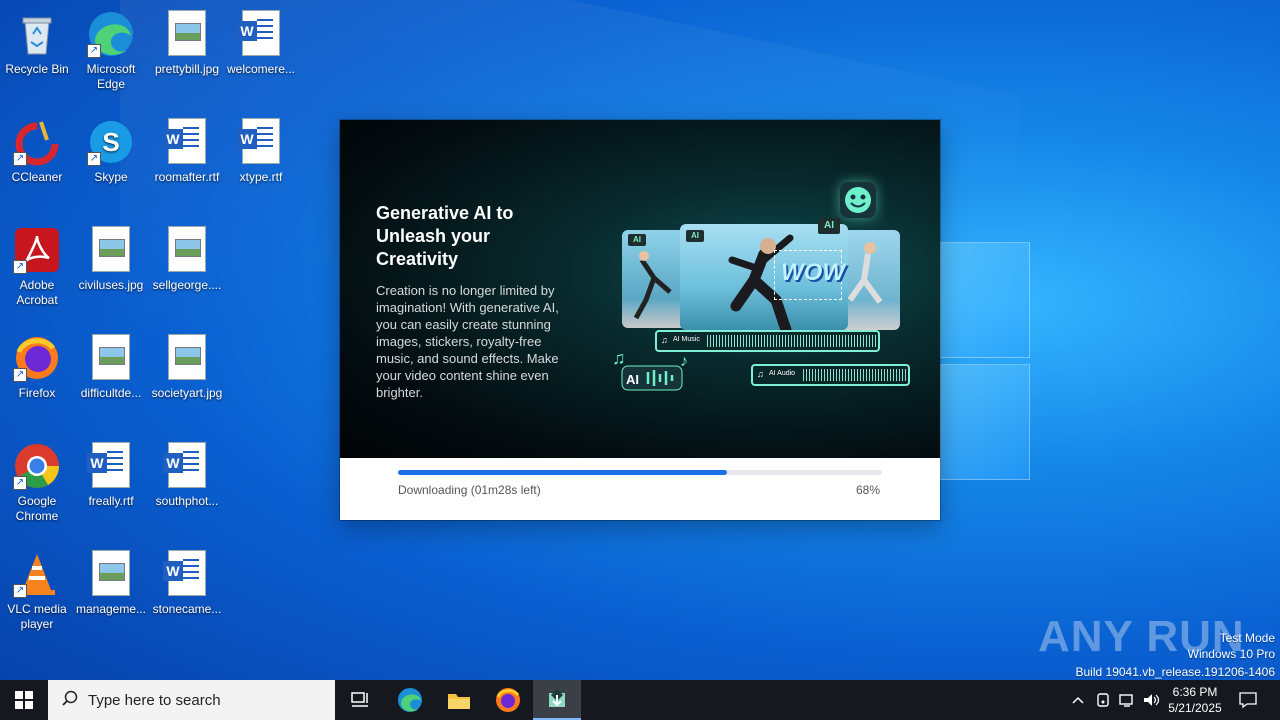 The height and width of the screenshot is (720, 1280). I want to click on svg-text: S, so click(110, 142).